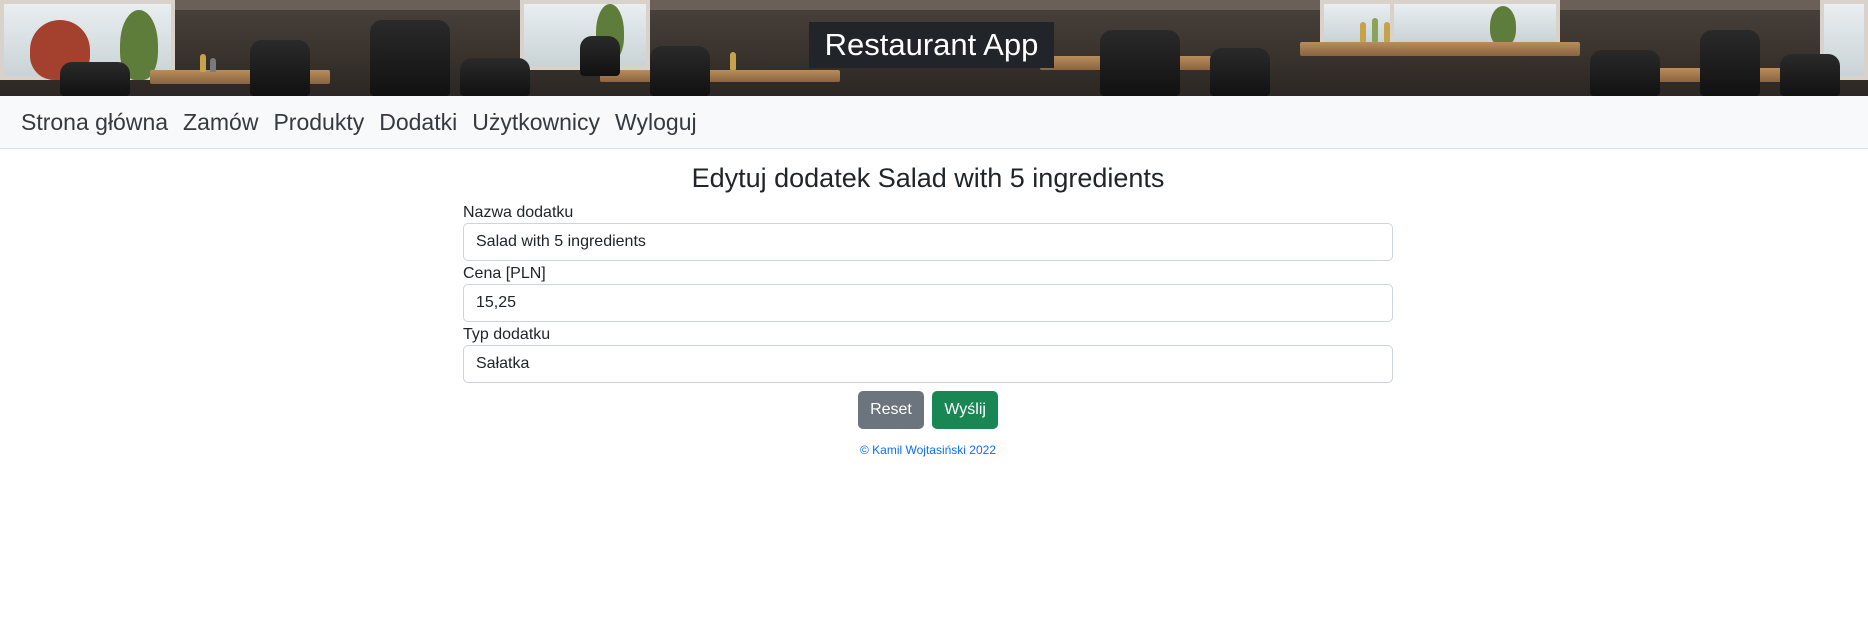 The image size is (1868, 631). I want to click on banner-plant, so click(1503, 26).